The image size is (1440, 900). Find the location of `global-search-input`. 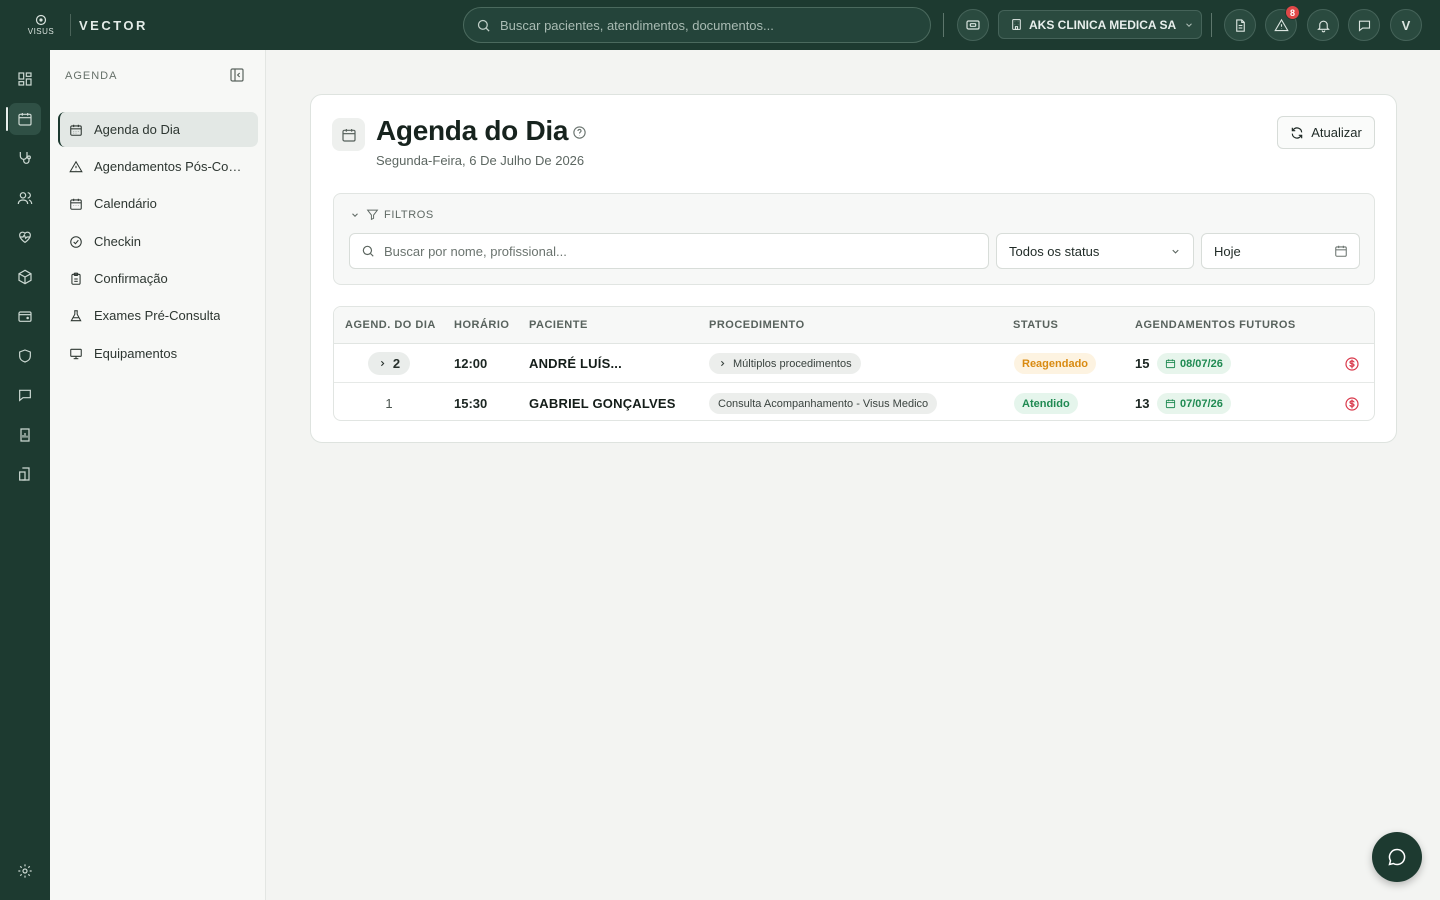

global-search-input is located at coordinates (700, 25).